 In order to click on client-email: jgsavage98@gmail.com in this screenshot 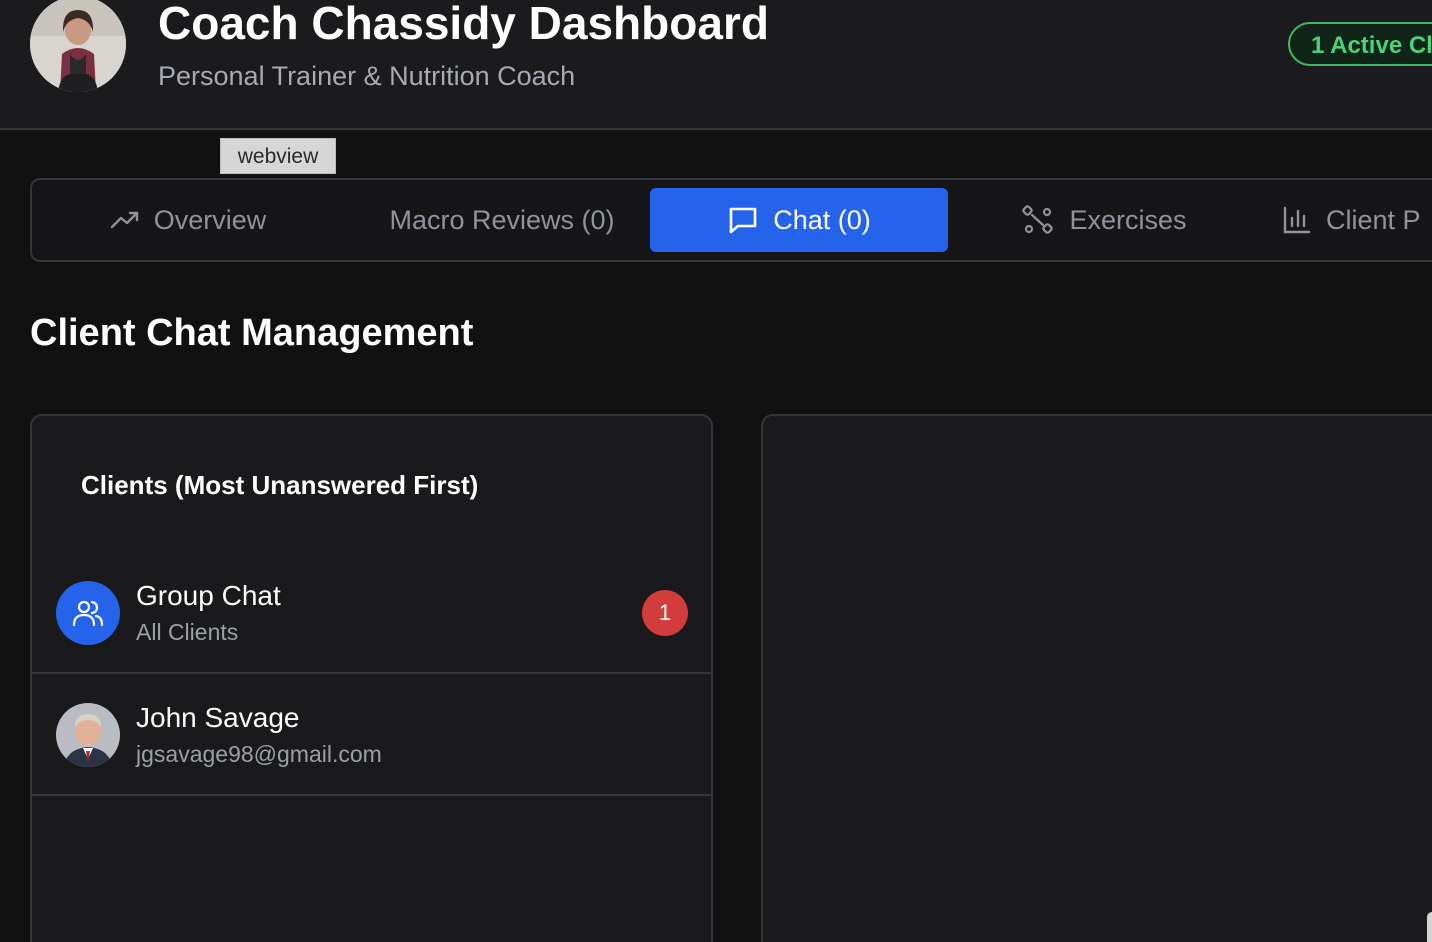, I will do `click(259, 754)`.